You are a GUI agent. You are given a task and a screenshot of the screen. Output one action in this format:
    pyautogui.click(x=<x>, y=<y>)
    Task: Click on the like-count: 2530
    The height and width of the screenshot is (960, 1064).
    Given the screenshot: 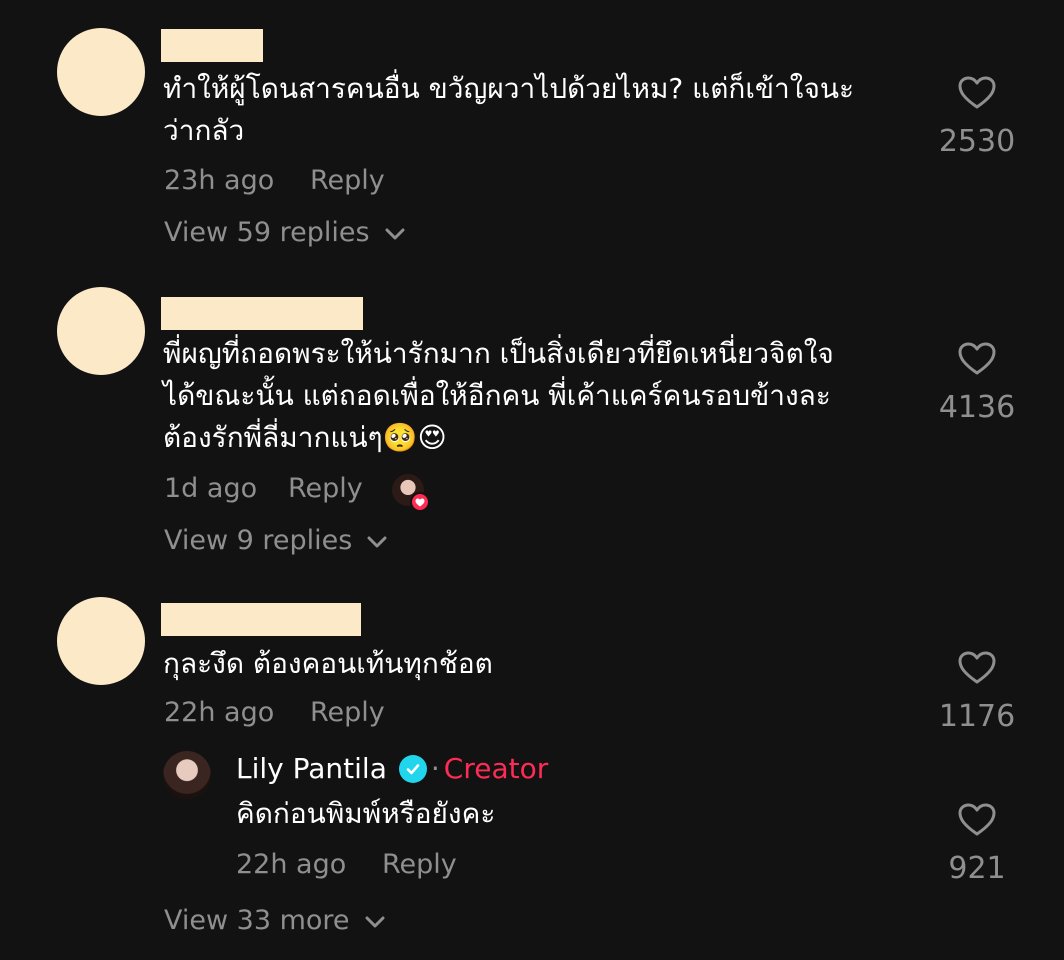 What is the action you would take?
    pyautogui.click(x=977, y=141)
    